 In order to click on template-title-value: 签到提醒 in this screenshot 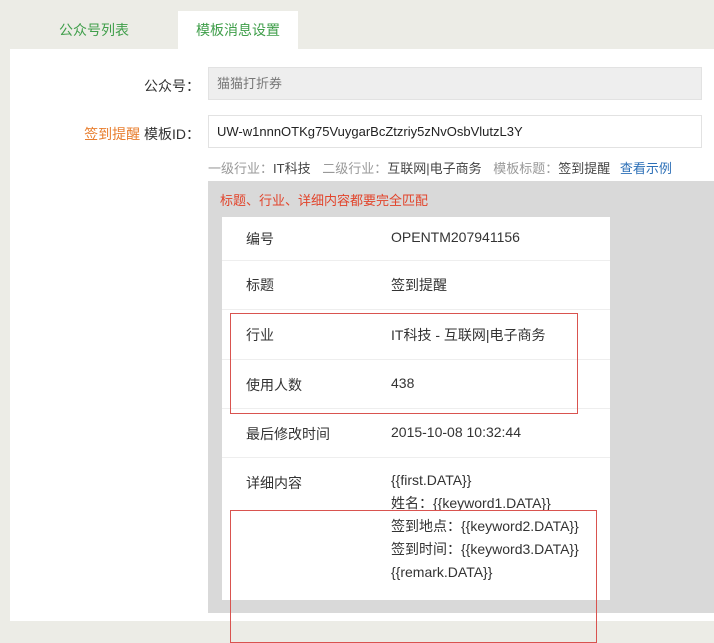, I will do `click(584, 168)`.